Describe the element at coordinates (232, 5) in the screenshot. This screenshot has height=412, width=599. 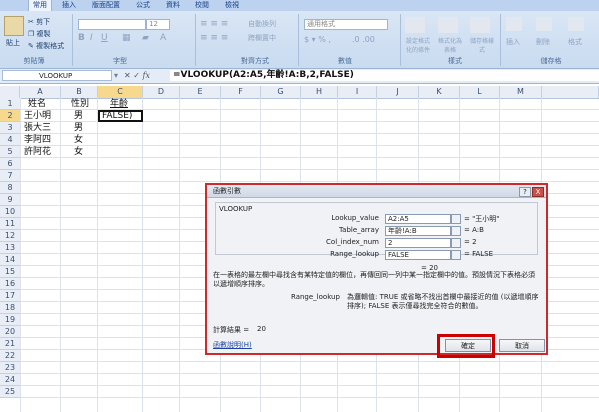
I see `tab-view: 檢視` at that location.